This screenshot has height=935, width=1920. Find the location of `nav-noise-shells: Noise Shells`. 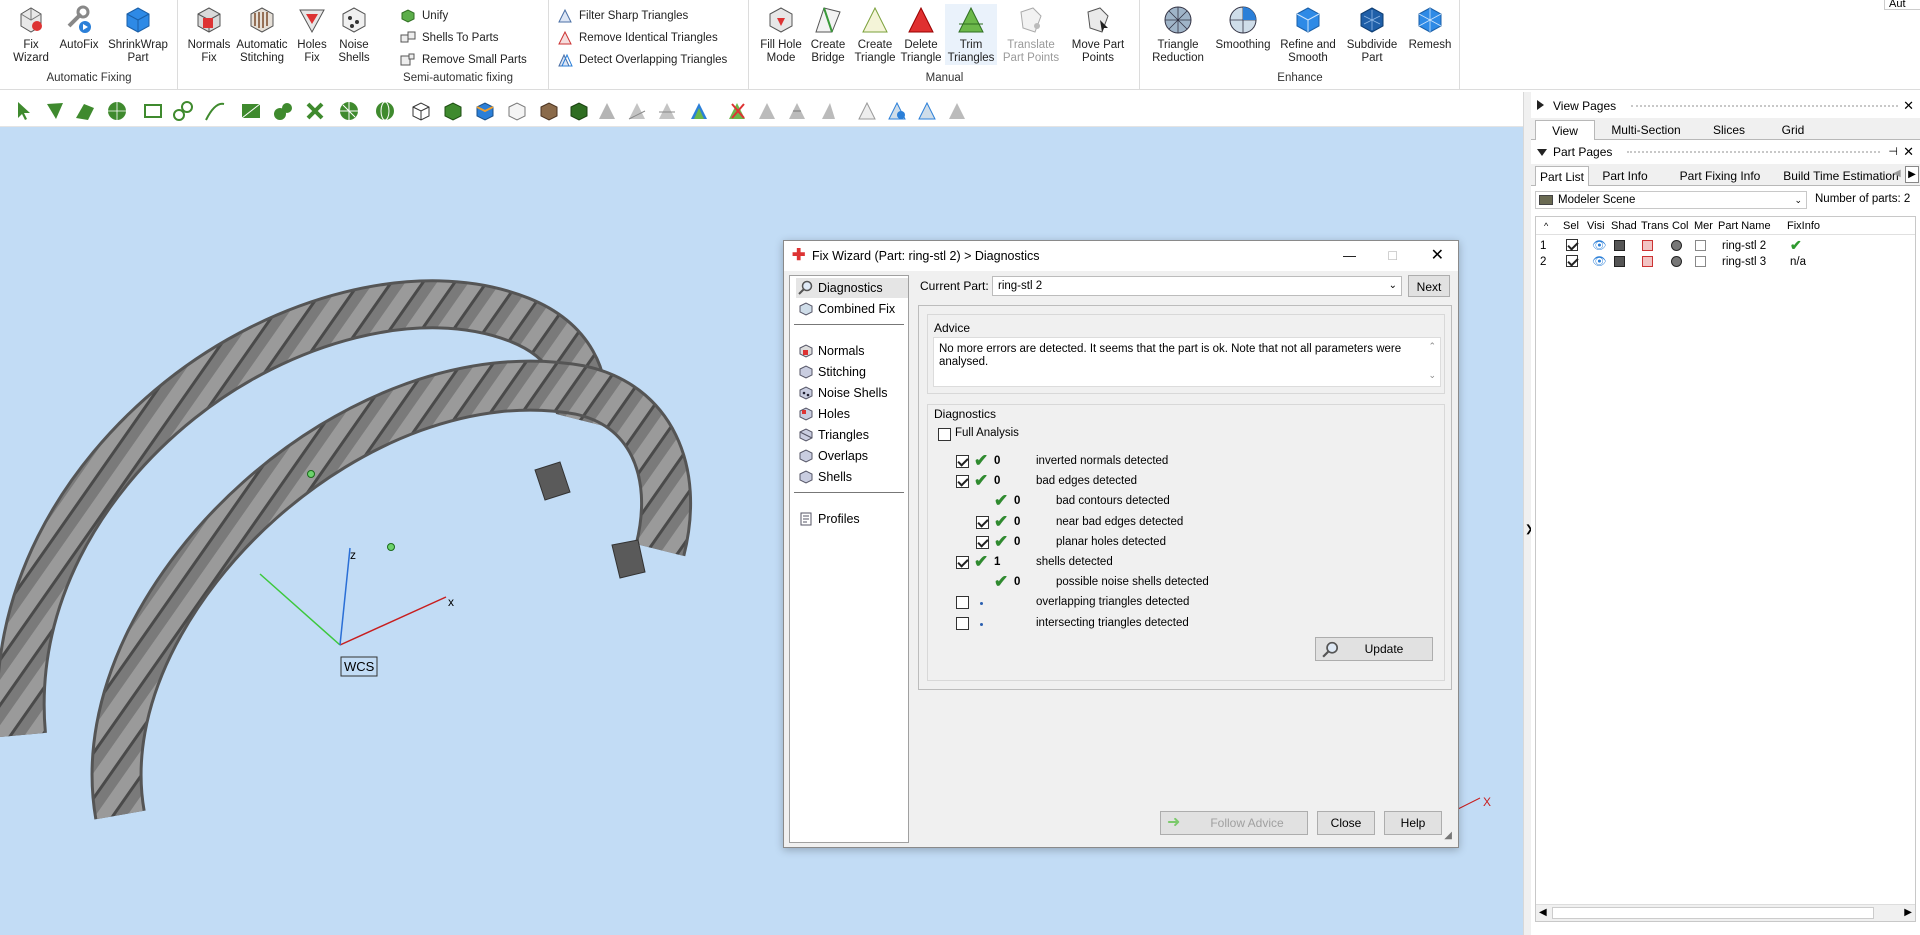

nav-noise-shells: Noise Shells is located at coordinates (852, 393).